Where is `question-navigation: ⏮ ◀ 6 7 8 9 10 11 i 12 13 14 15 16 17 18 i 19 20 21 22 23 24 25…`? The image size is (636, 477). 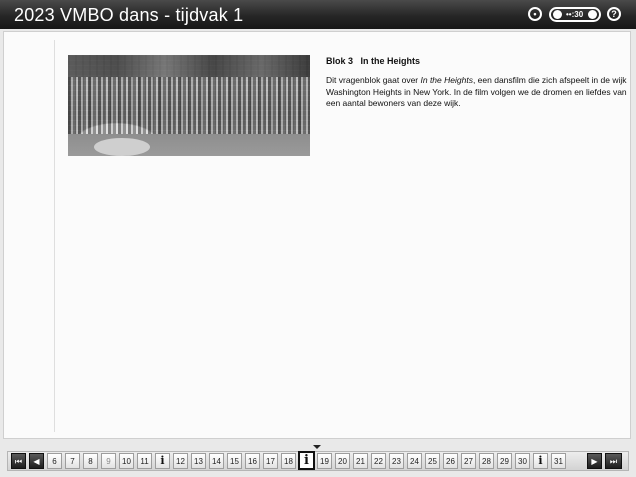
question-navigation: ⏮ ◀ 6 7 8 9 10 11 i 12 13 14 15 16 17 18 i 19 20 21 22 23 24 25… is located at coordinates (318, 458).